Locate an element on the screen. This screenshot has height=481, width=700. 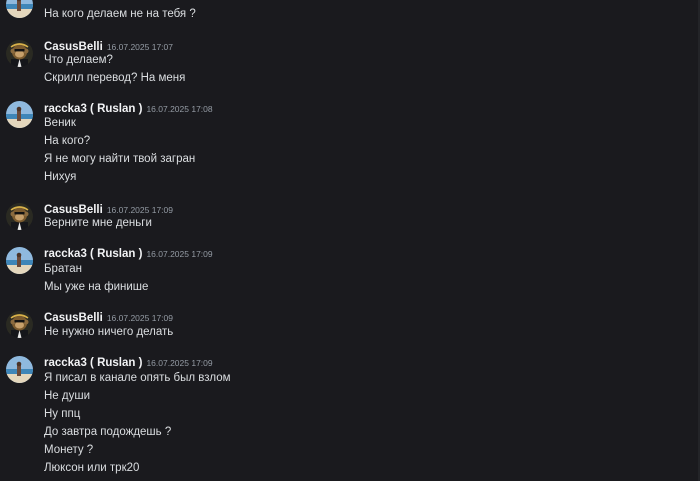
message-header: CasusBelli 16.07.2025 17:07 is located at coordinates (108, 46).